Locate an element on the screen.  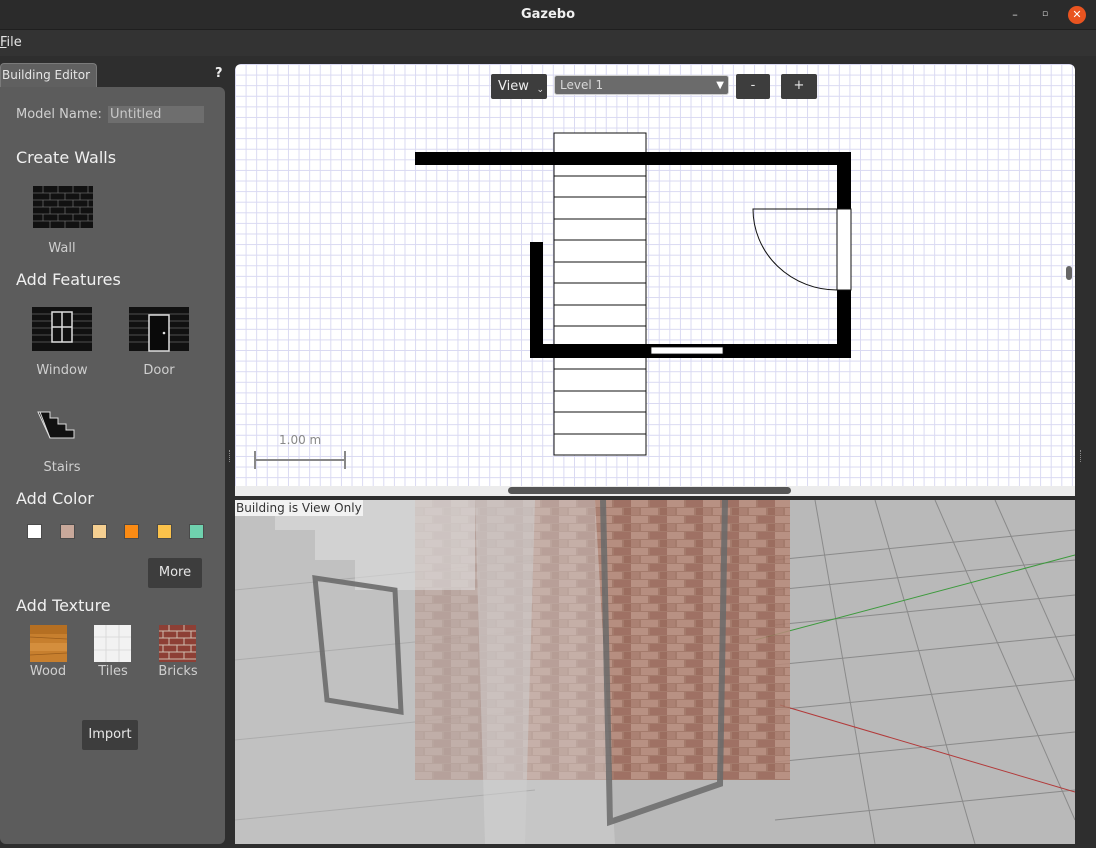
wall-tool-icon is located at coordinates (62, 207).